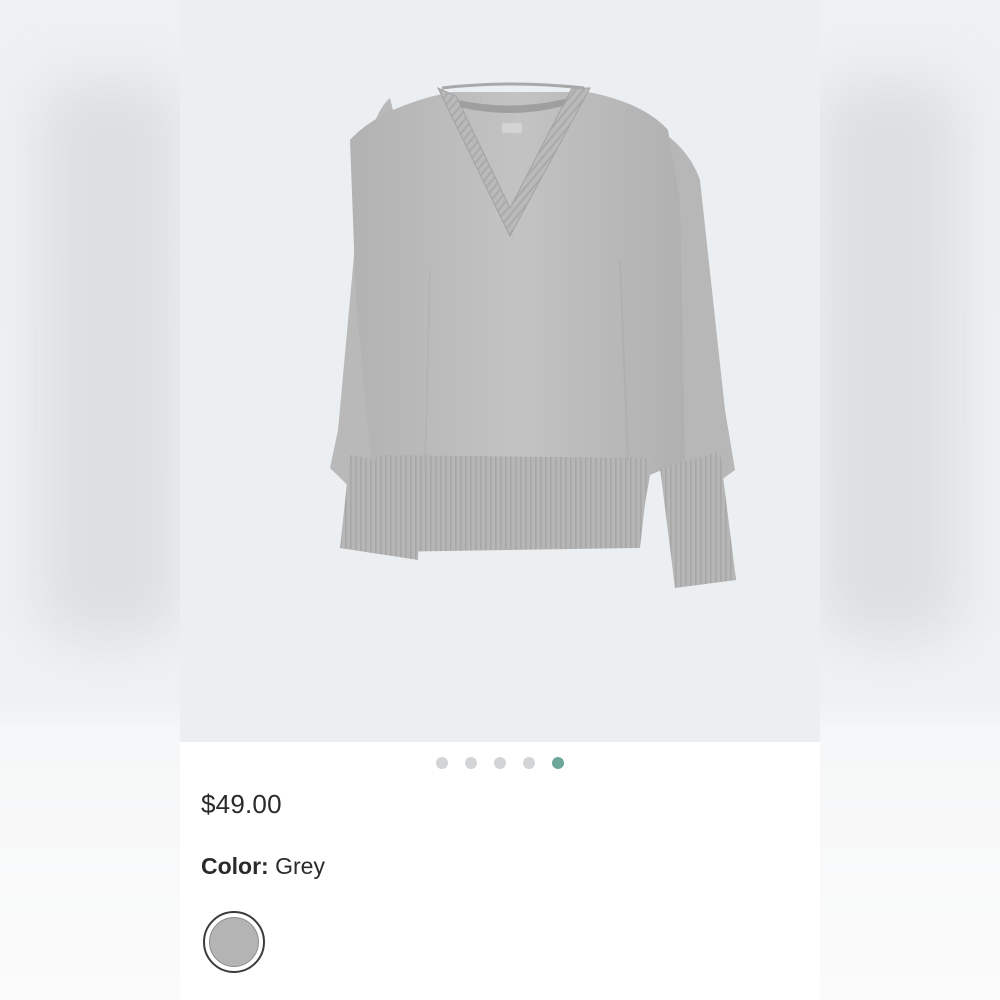  Describe the element at coordinates (241, 804) in the screenshot. I see `product-price: $49.00` at that location.